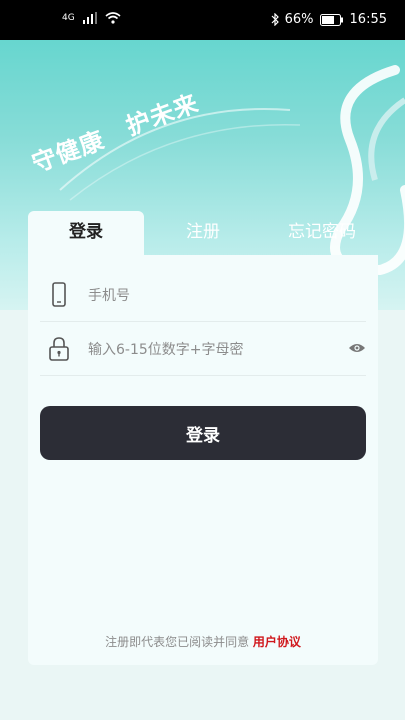 The image size is (405, 720). What do you see at coordinates (59, 294) in the screenshot?
I see `phone-icon` at bounding box center [59, 294].